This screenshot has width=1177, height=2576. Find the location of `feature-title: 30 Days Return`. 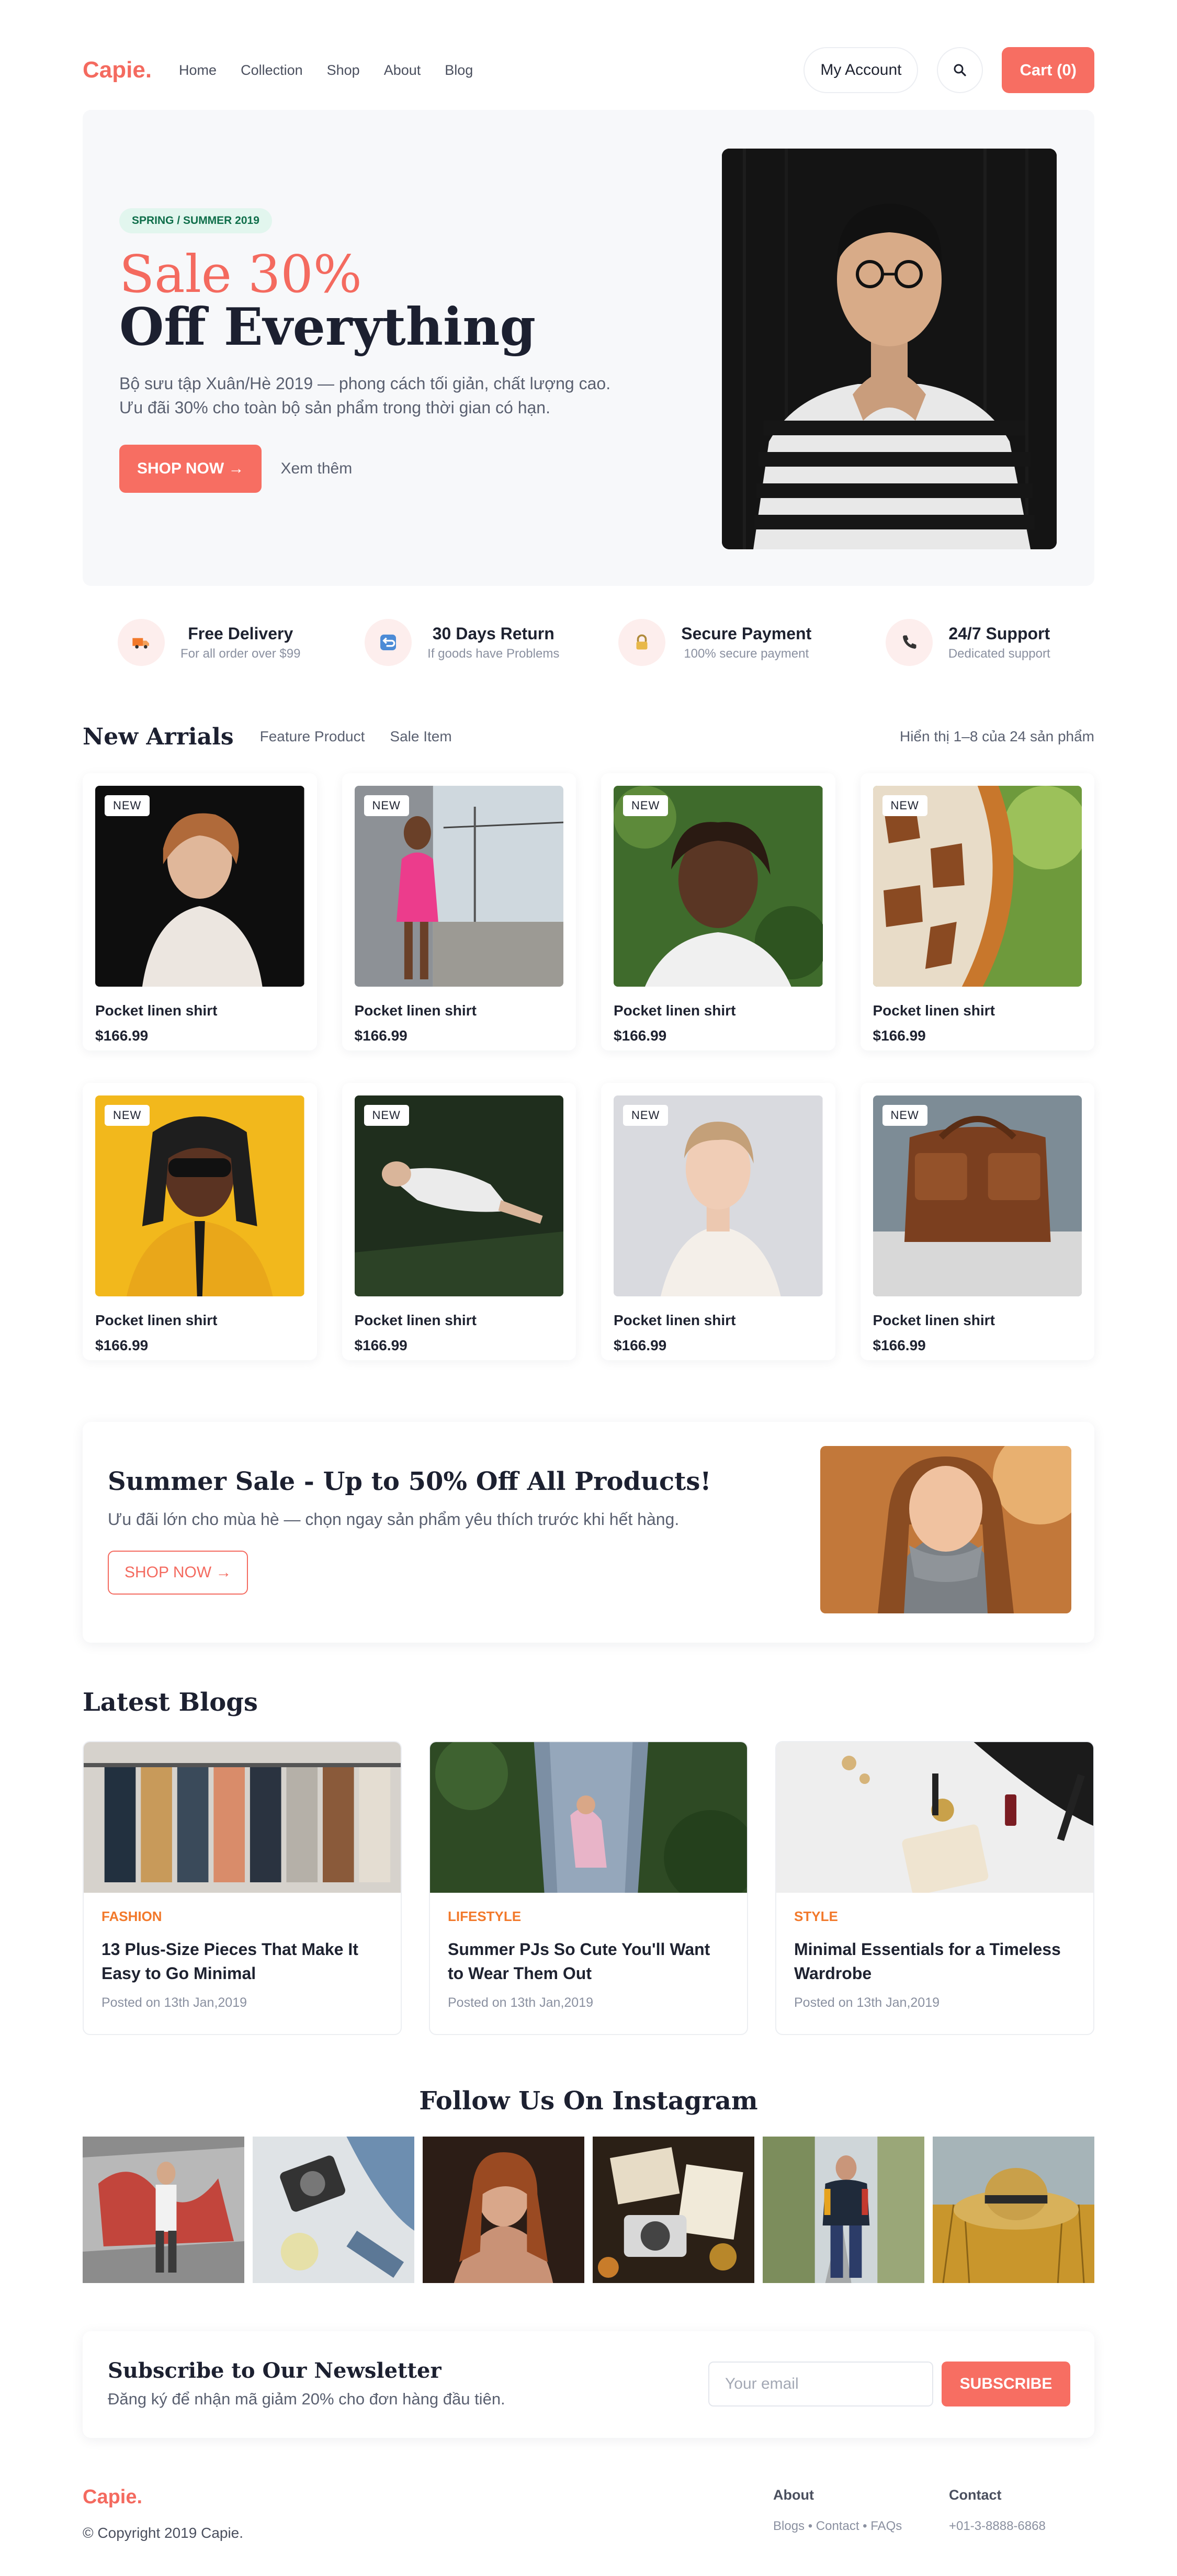

feature-title: 30 Days Return is located at coordinates (493, 633).